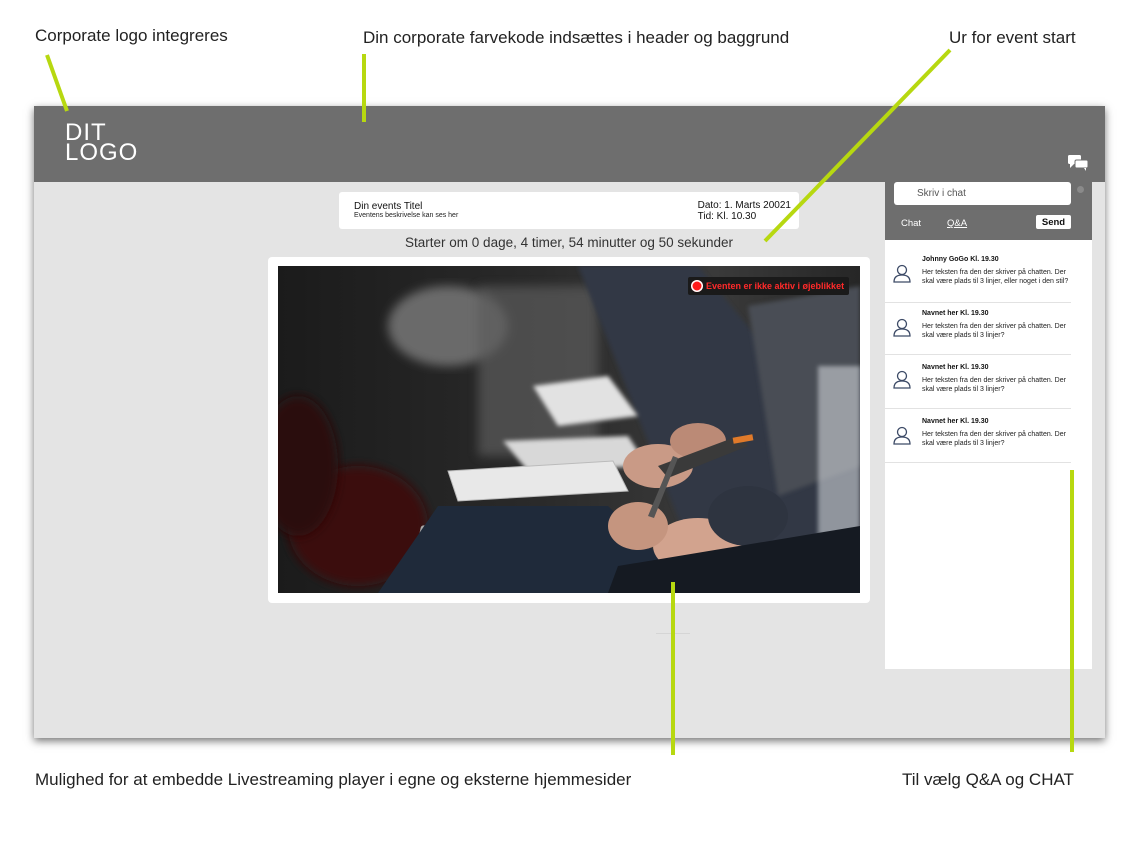  What do you see at coordinates (857, 145) in the screenshot?
I see `pointer-clock` at bounding box center [857, 145].